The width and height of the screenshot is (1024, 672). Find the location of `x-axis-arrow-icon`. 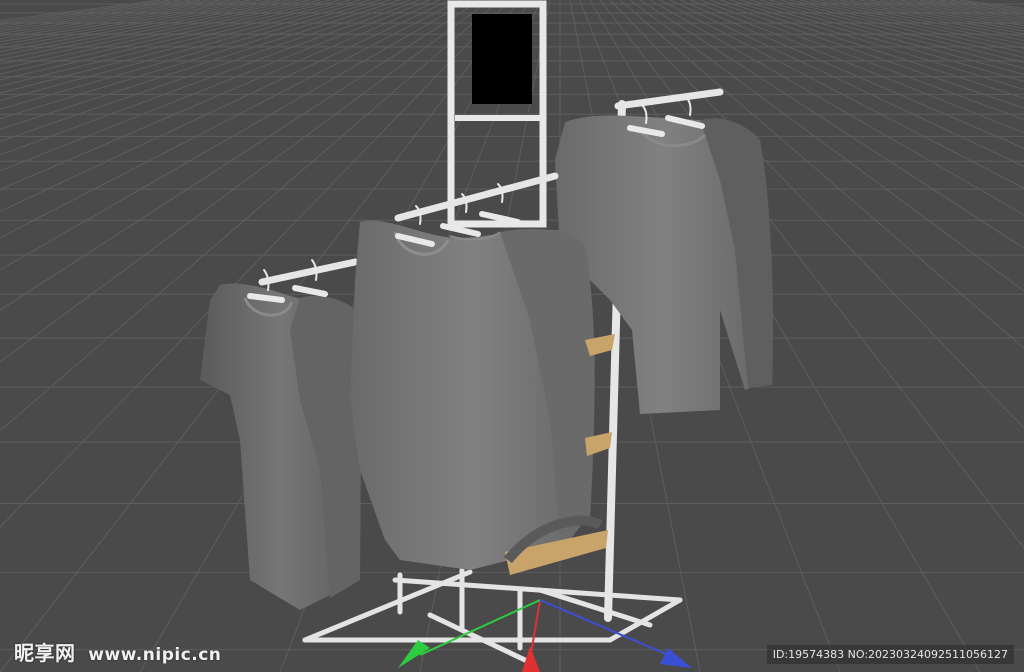

x-axis-arrow-icon is located at coordinates (676, 658).